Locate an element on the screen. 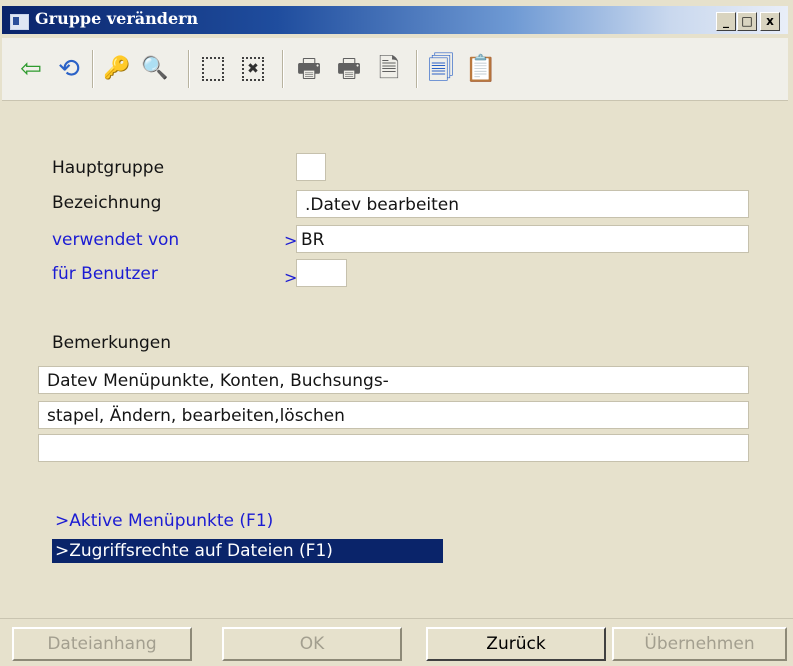 This screenshot has height=666, width=793. back-arrow-icon: ⇦ is located at coordinates (31, 69).